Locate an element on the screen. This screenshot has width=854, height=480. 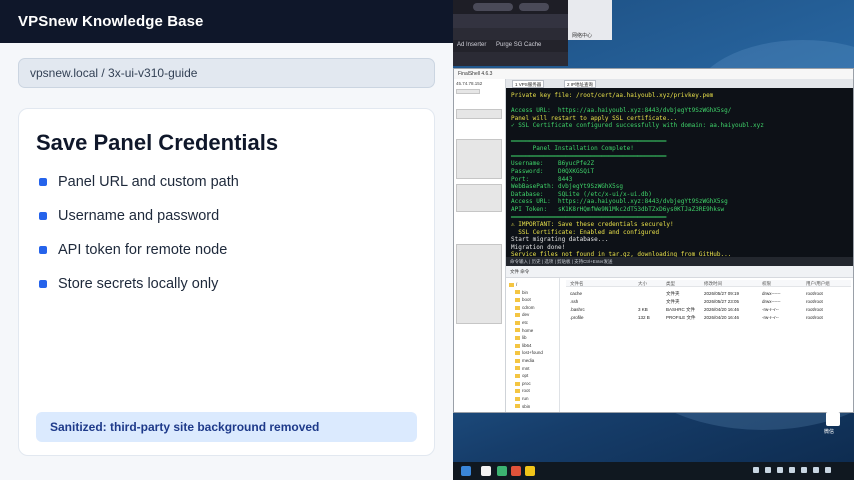
column-header: 类型 is located at coordinates (670, 284).